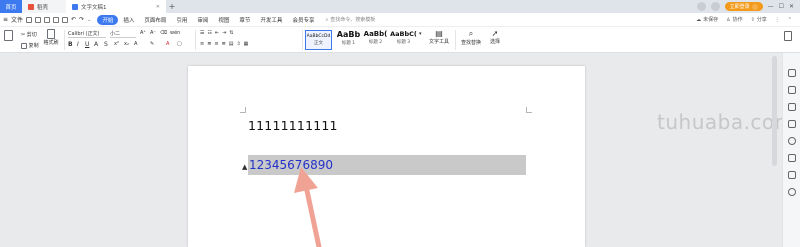 The height and width of the screenshot is (247, 800). Describe the element at coordinates (792, 141) in the screenshot. I see `help-icon` at that location.